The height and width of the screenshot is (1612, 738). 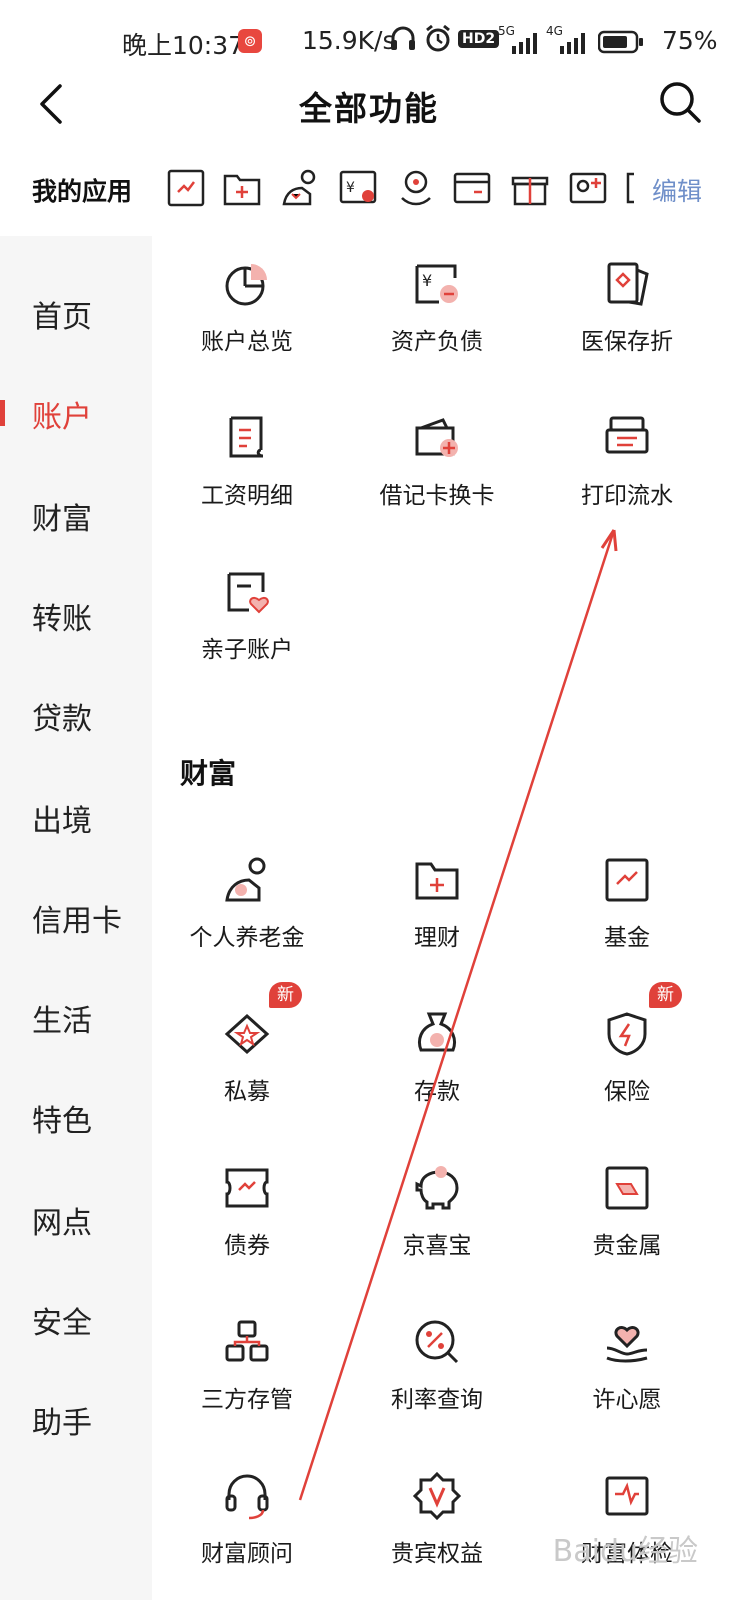 What do you see at coordinates (242, 188) in the screenshot?
I see `wealth-folder-icon` at bounding box center [242, 188].